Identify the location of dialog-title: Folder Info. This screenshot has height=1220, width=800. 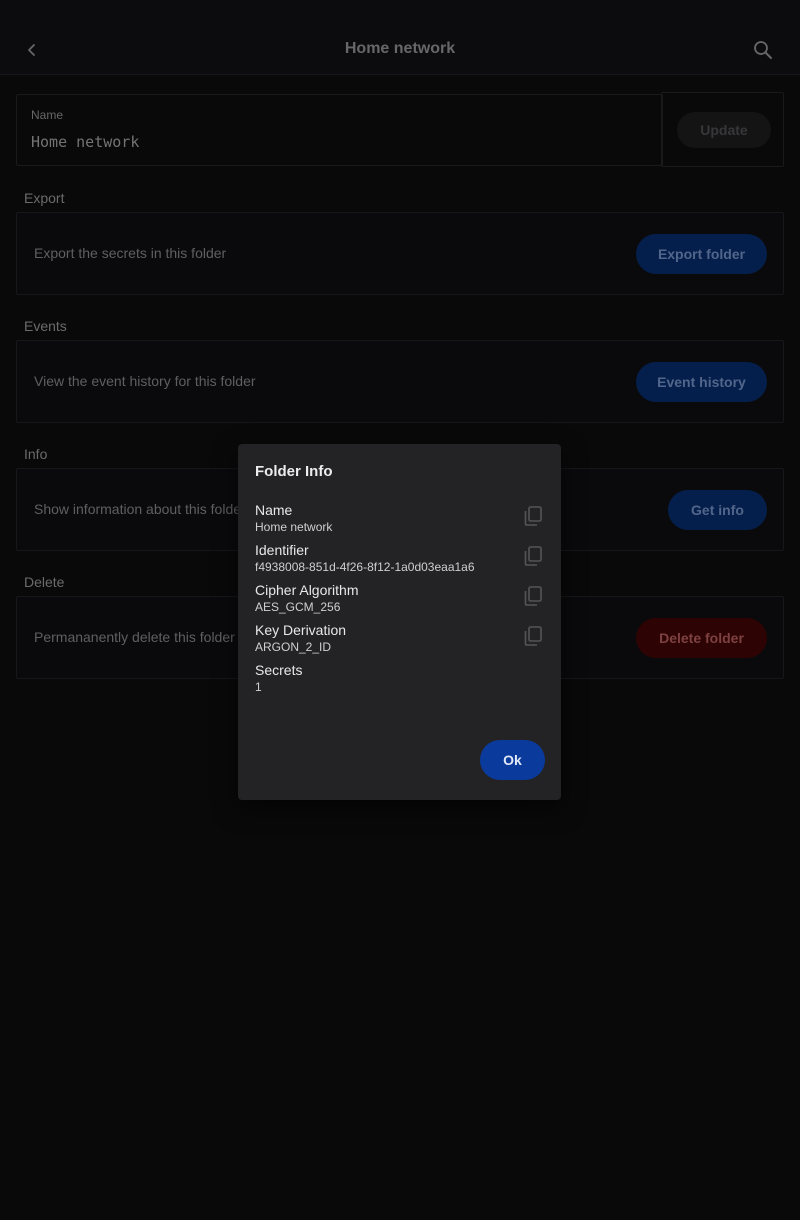
(294, 471).